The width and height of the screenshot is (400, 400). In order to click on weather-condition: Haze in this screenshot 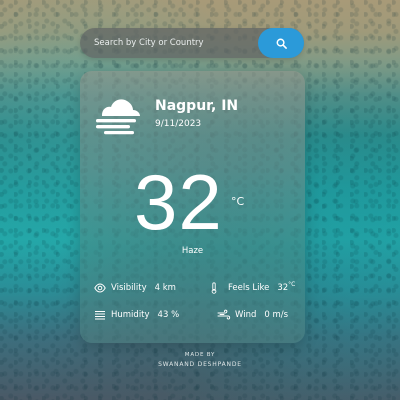, I will do `click(192, 251)`.